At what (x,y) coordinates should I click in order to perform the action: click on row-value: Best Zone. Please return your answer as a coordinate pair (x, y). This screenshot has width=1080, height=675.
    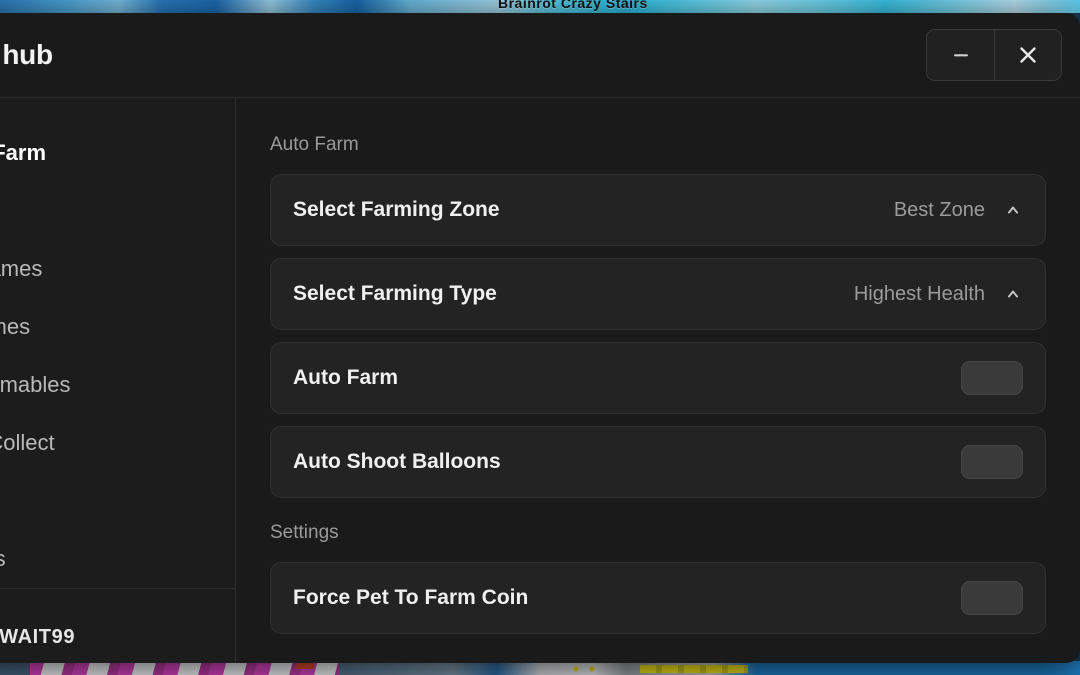
    Looking at the image, I should click on (939, 209).